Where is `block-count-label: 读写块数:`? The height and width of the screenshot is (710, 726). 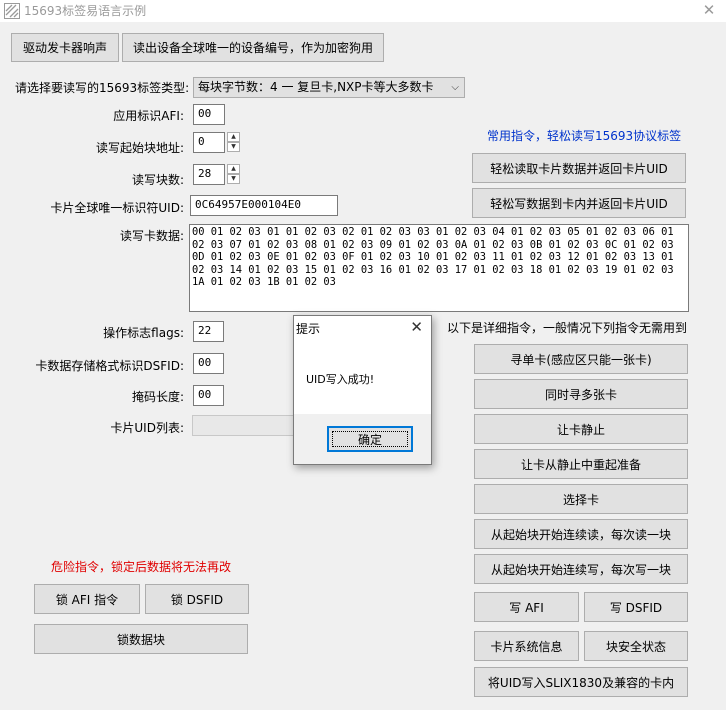 block-count-label: 读写块数: is located at coordinates (157, 180).